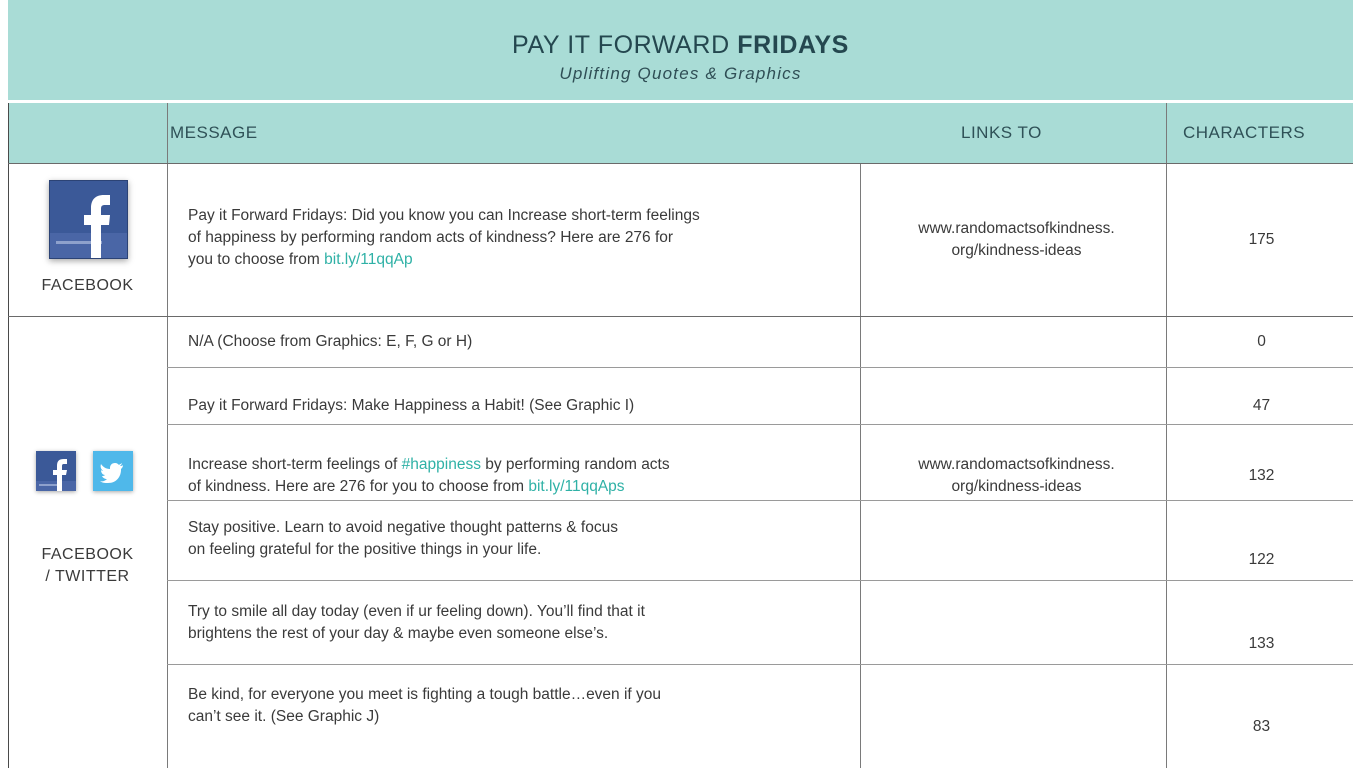  What do you see at coordinates (680, 133) in the screenshot?
I see `column-header-row: MESSAGE LINKS TO CHARACTERS` at bounding box center [680, 133].